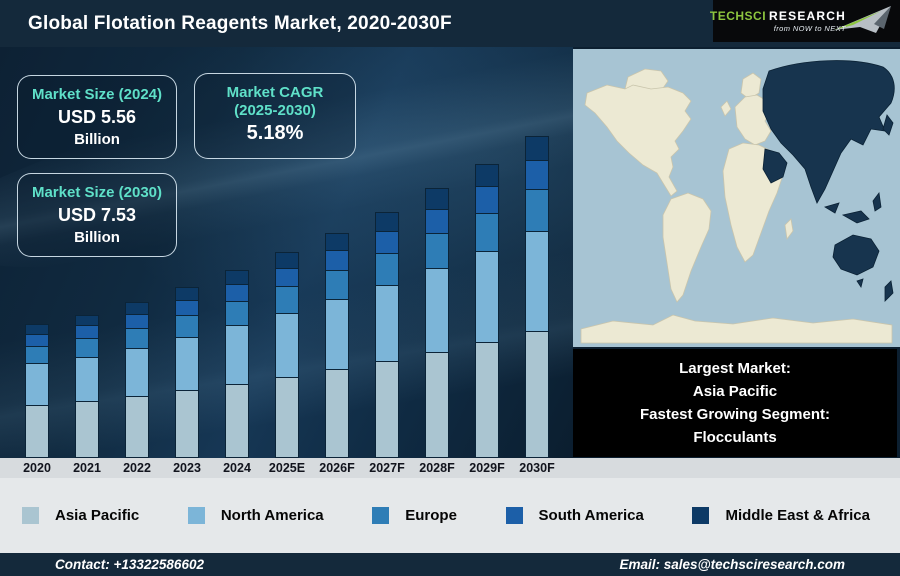 The height and width of the screenshot is (576, 900). Describe the element at coordinates (437, 468) in the screenshot. I see `axis-label-2028f: 2028F` at that location.